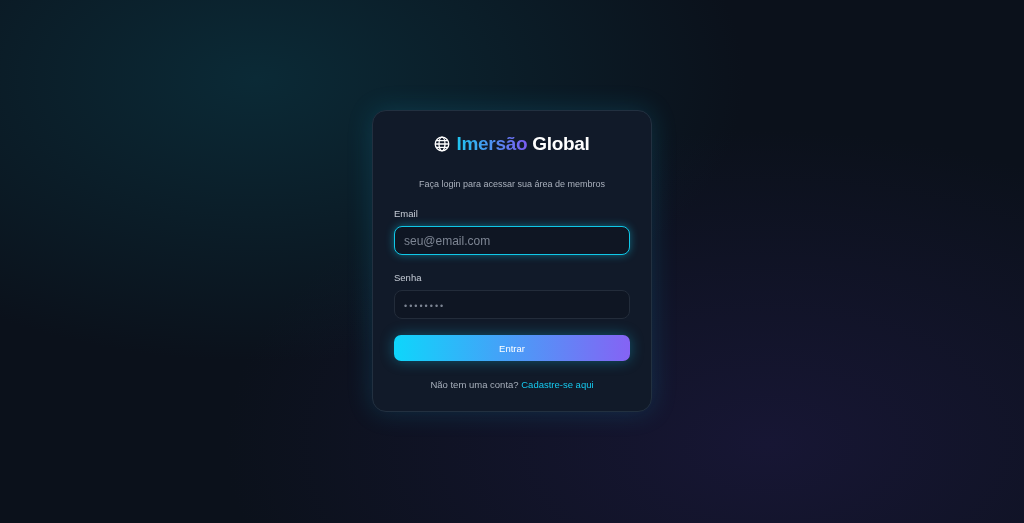  I want to click on signup-prompt: Não tem uma conta? Cadastre-se aqui, so click(512, 384).